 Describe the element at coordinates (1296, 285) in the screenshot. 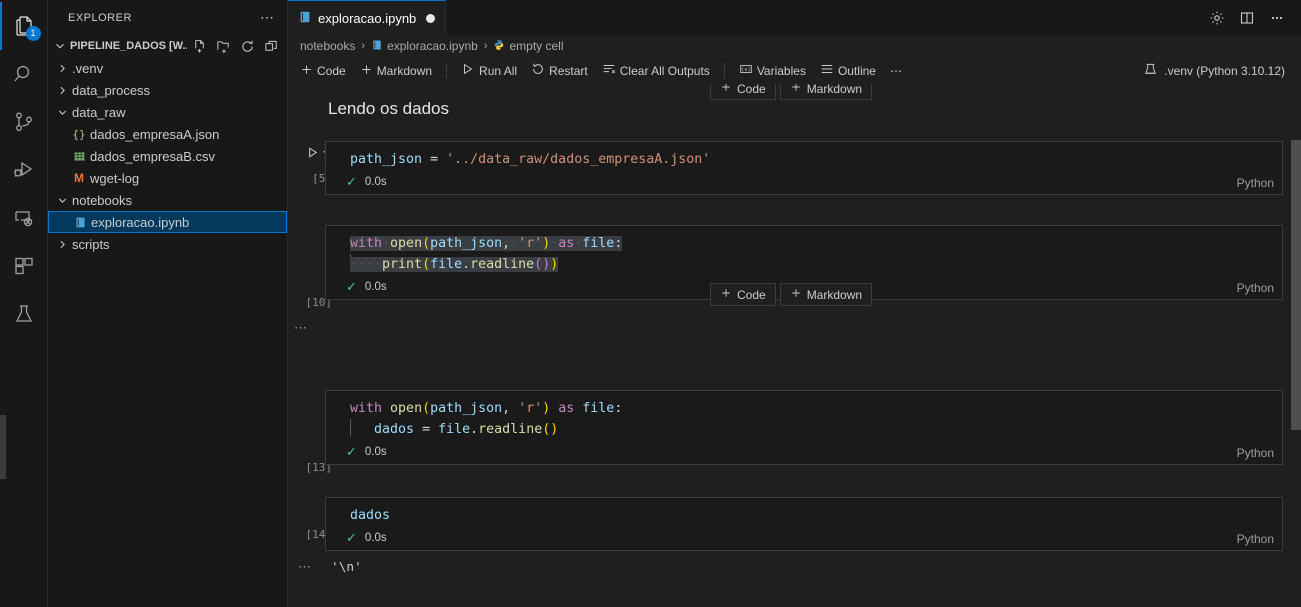

I see `notebook-scrollbar-thumb` at that location.